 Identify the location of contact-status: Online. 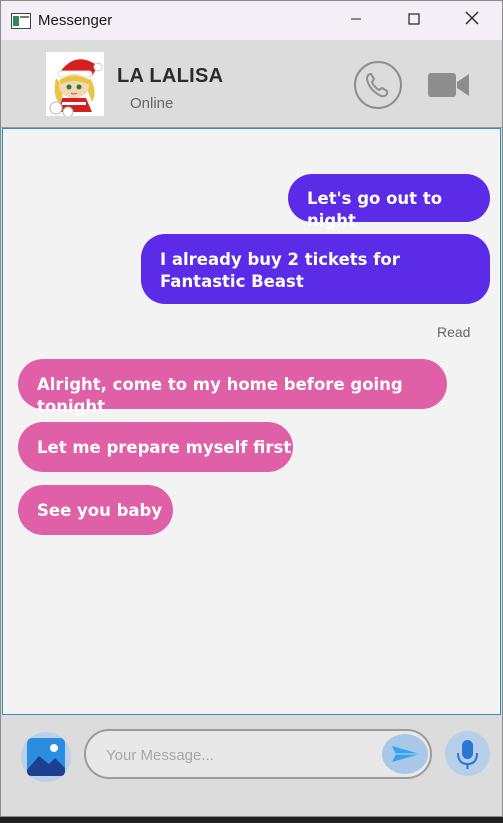
(152, 103).